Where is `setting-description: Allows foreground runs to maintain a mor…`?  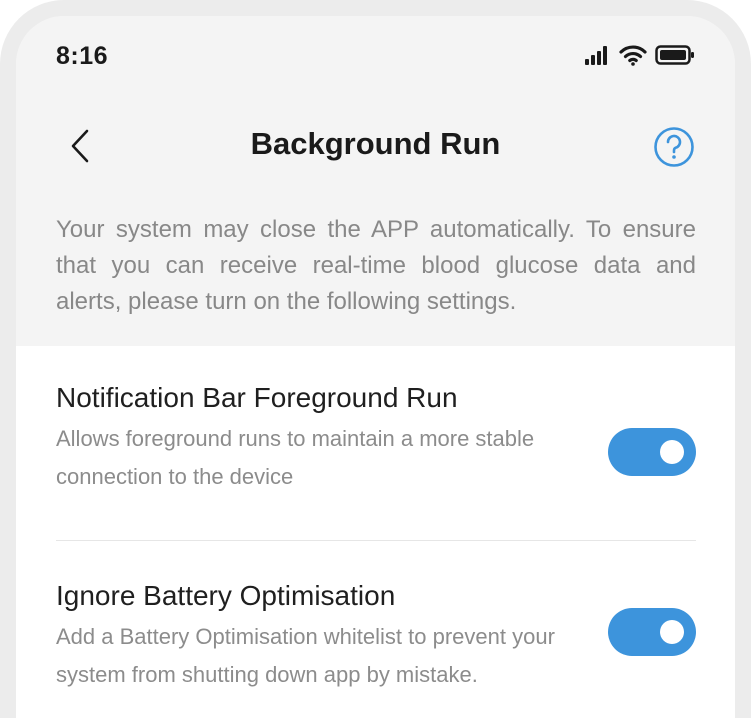 setting-description: Allows foreground runs to maintain a mor… is located at coordinates (295, 457).